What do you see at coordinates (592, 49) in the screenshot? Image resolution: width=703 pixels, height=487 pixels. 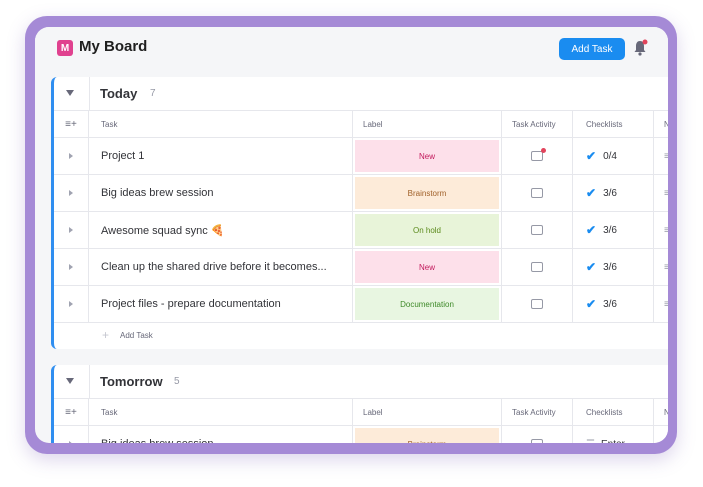 I see `add-task-button: Add Task` at bounding box center [592, 49].